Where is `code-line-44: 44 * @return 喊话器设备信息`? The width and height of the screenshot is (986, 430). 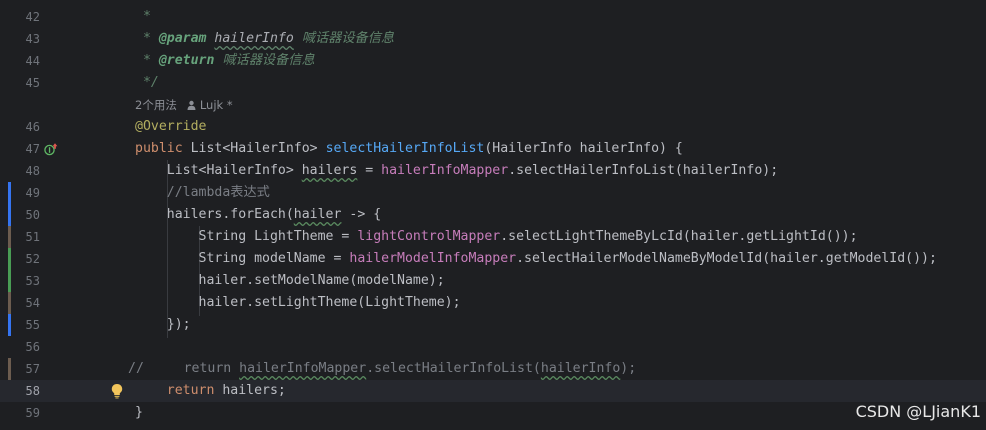
code-line-44: 44 * @return 喊话器设备信息 is located at coordinates (493, 61).